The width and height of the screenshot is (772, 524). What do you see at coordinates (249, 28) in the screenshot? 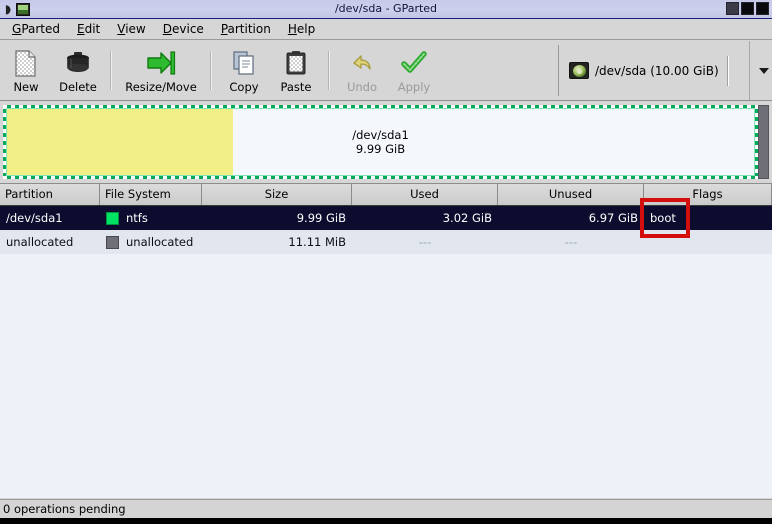
I see `menu-partition-label: artition` at bounding box center [249, 28].